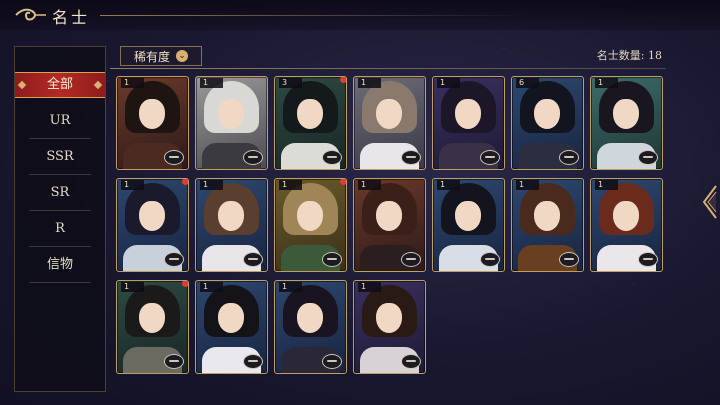 Image resolution: width=720 pixels, height=405 pixels. I want to click on card-level: 3, so click(290, 83).